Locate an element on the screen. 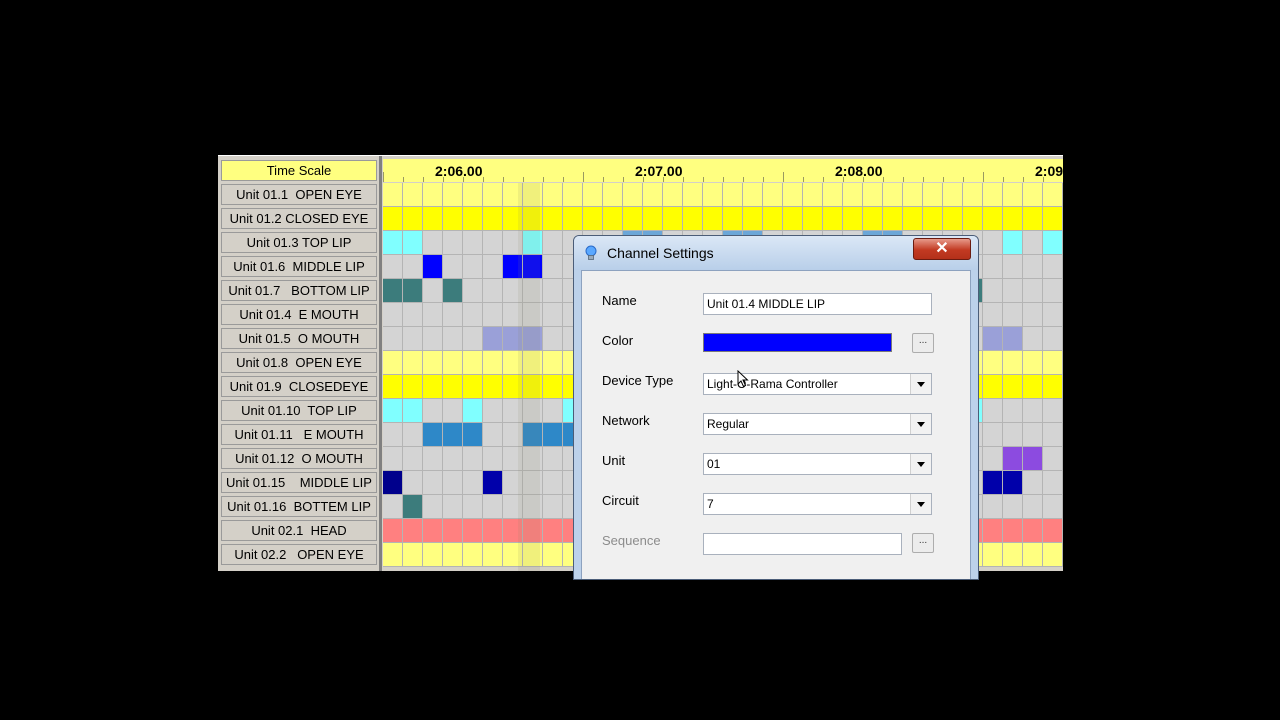 This screenshot has width=1280, height=720. circuit-select: 7 is located at coordinates (817, 504).